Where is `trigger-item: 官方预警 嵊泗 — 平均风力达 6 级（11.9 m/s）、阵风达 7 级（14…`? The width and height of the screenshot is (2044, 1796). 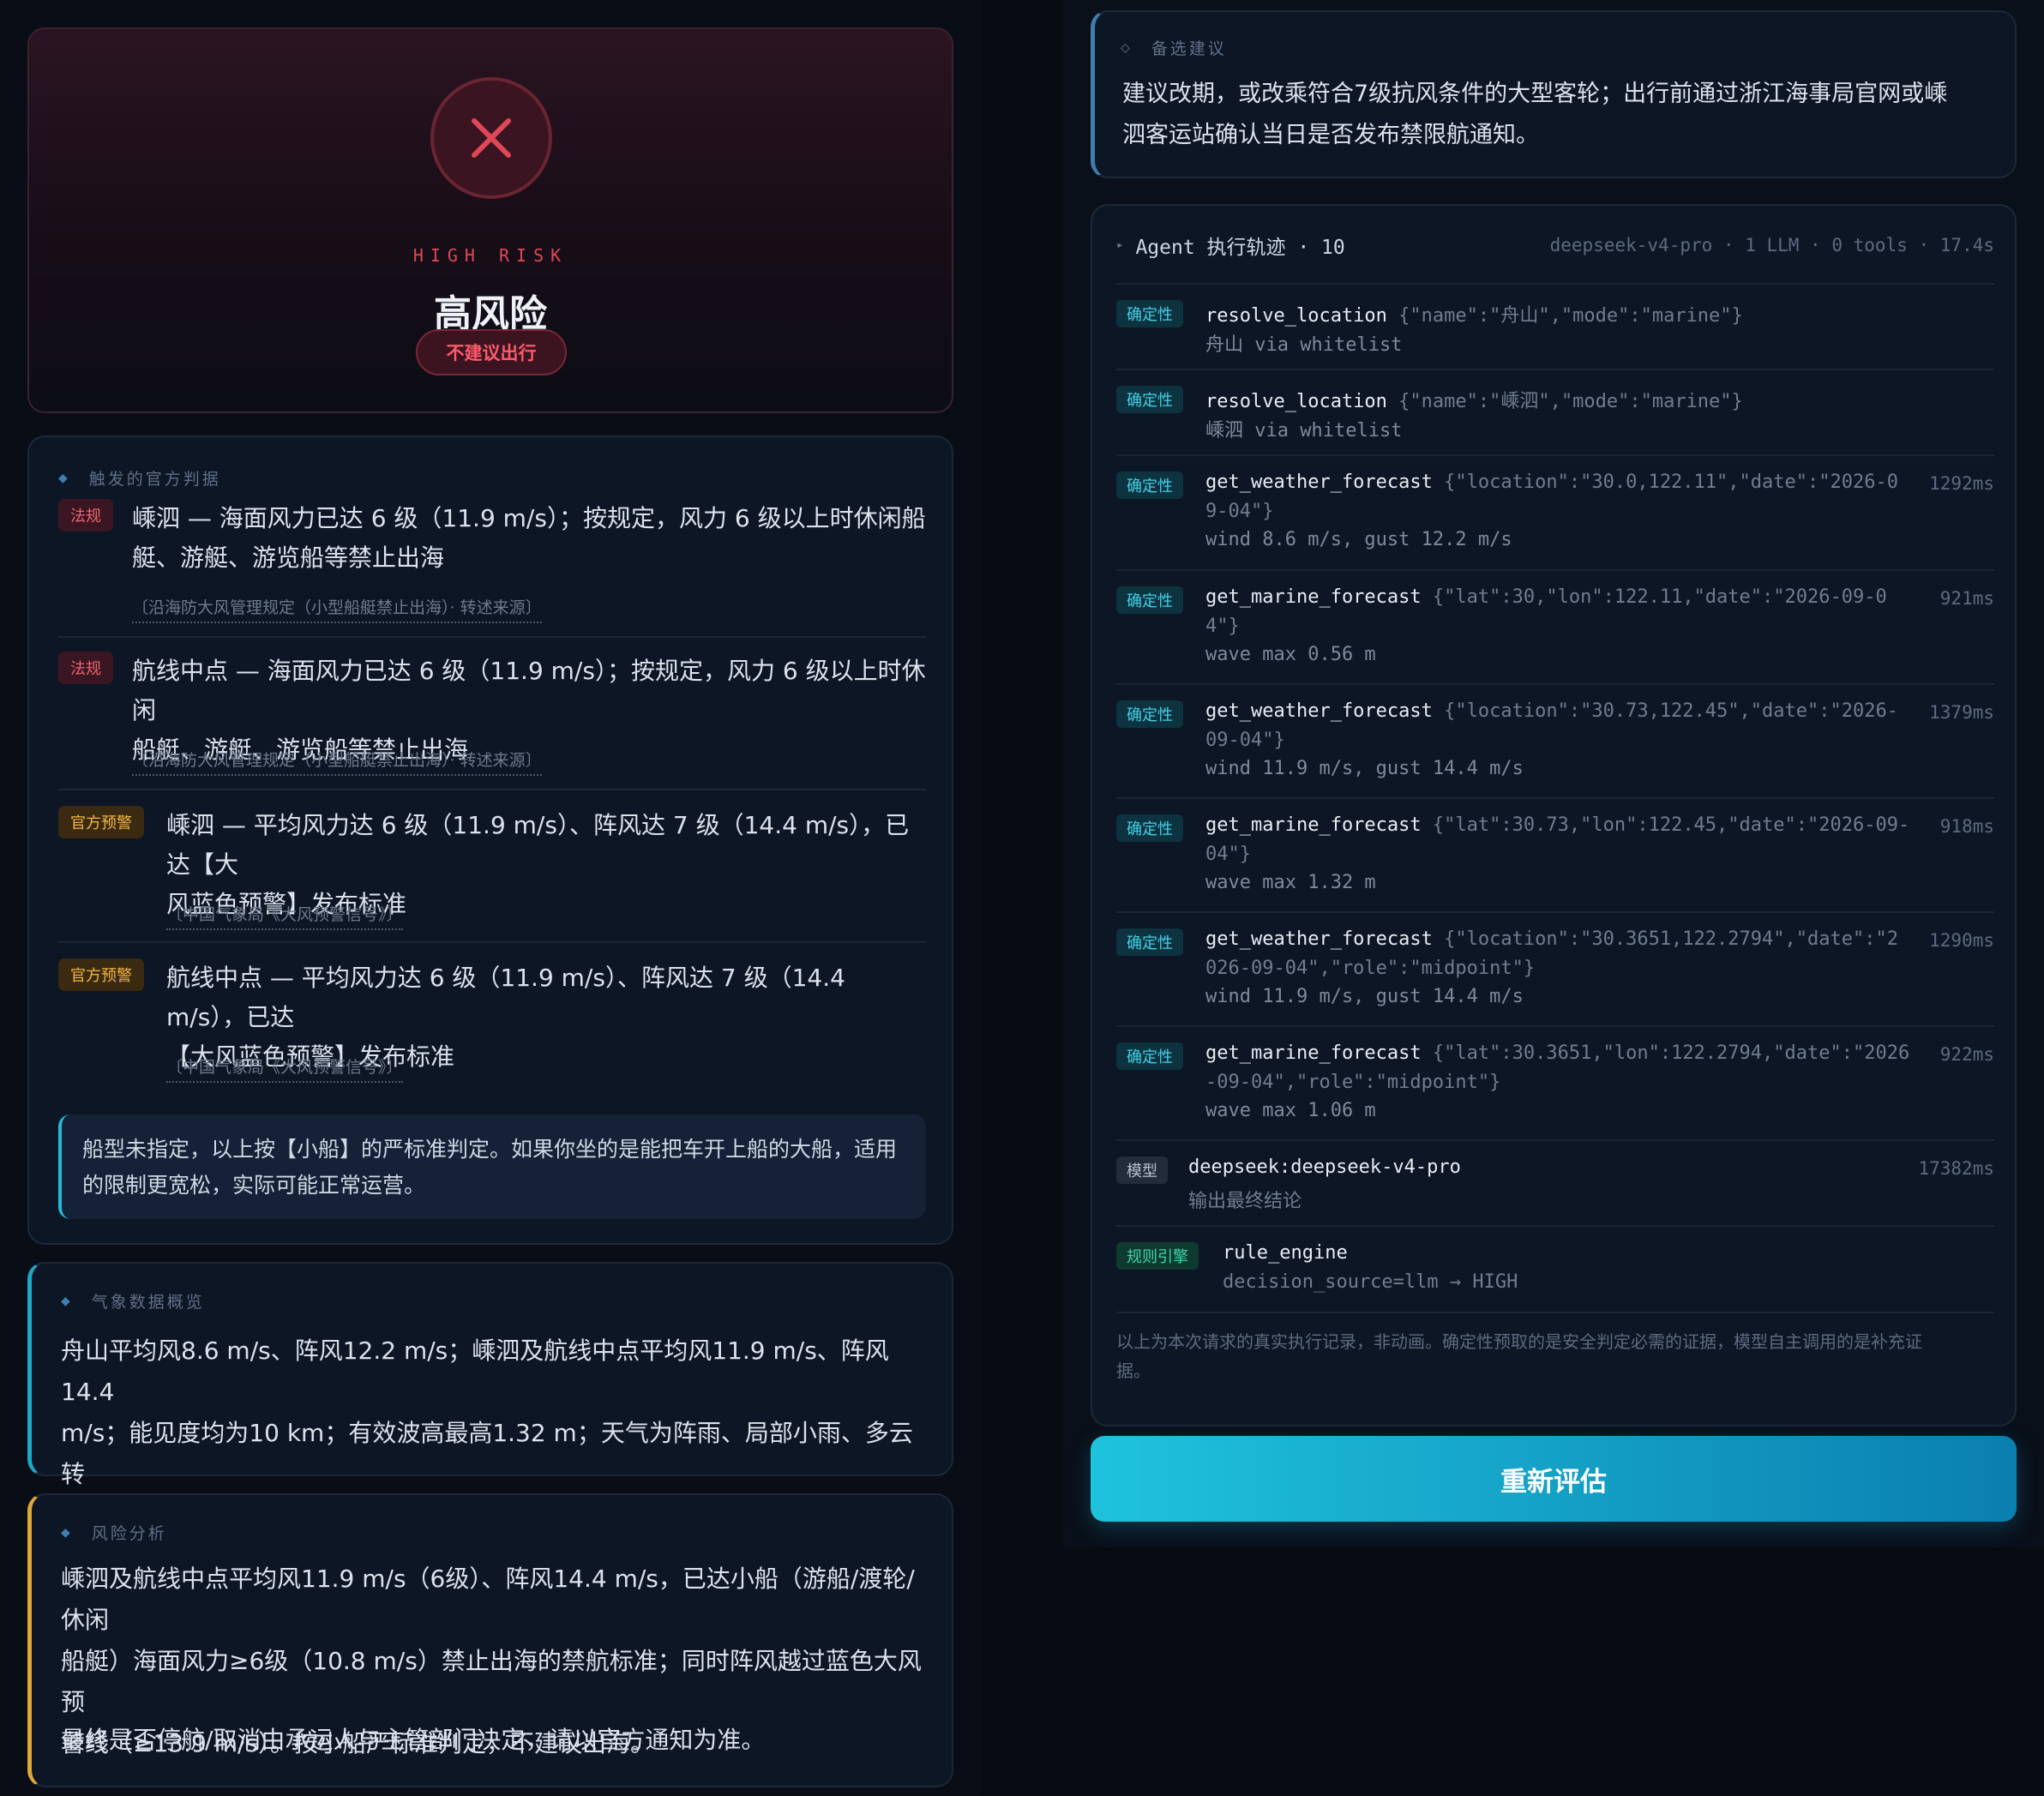
trigger-item: 官方预警 嵊泗 — 平均风力达 6 级（11.9 m/s）、阵风达 7 级（14… is located at coordinates (492, 868).